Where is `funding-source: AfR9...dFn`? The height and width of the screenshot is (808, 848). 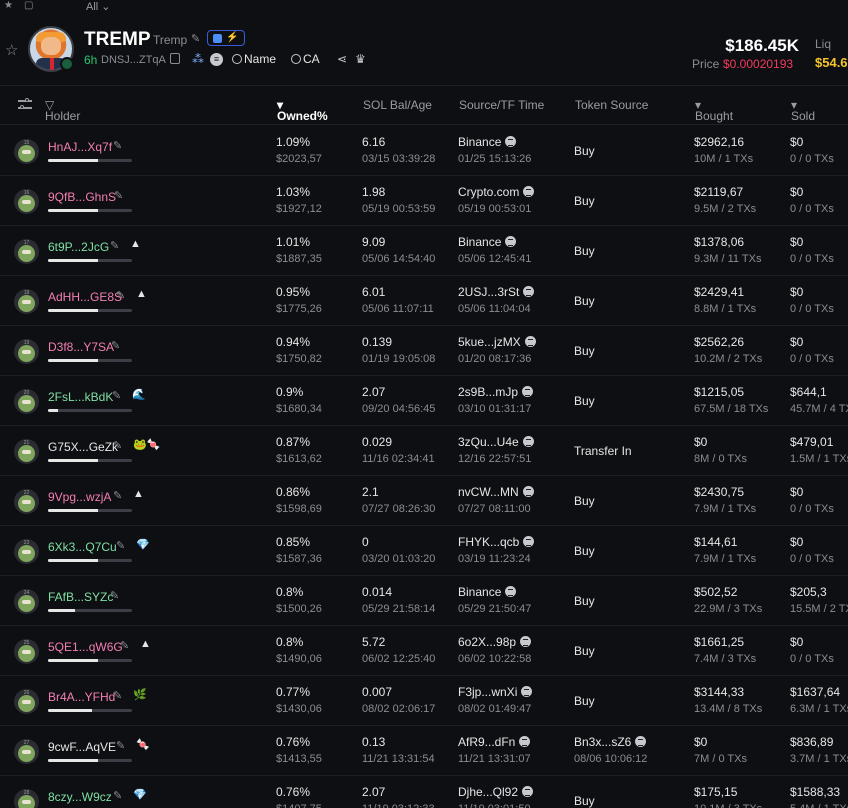
funding-source: AfR9...dFn is located at coordinates (494, 742).